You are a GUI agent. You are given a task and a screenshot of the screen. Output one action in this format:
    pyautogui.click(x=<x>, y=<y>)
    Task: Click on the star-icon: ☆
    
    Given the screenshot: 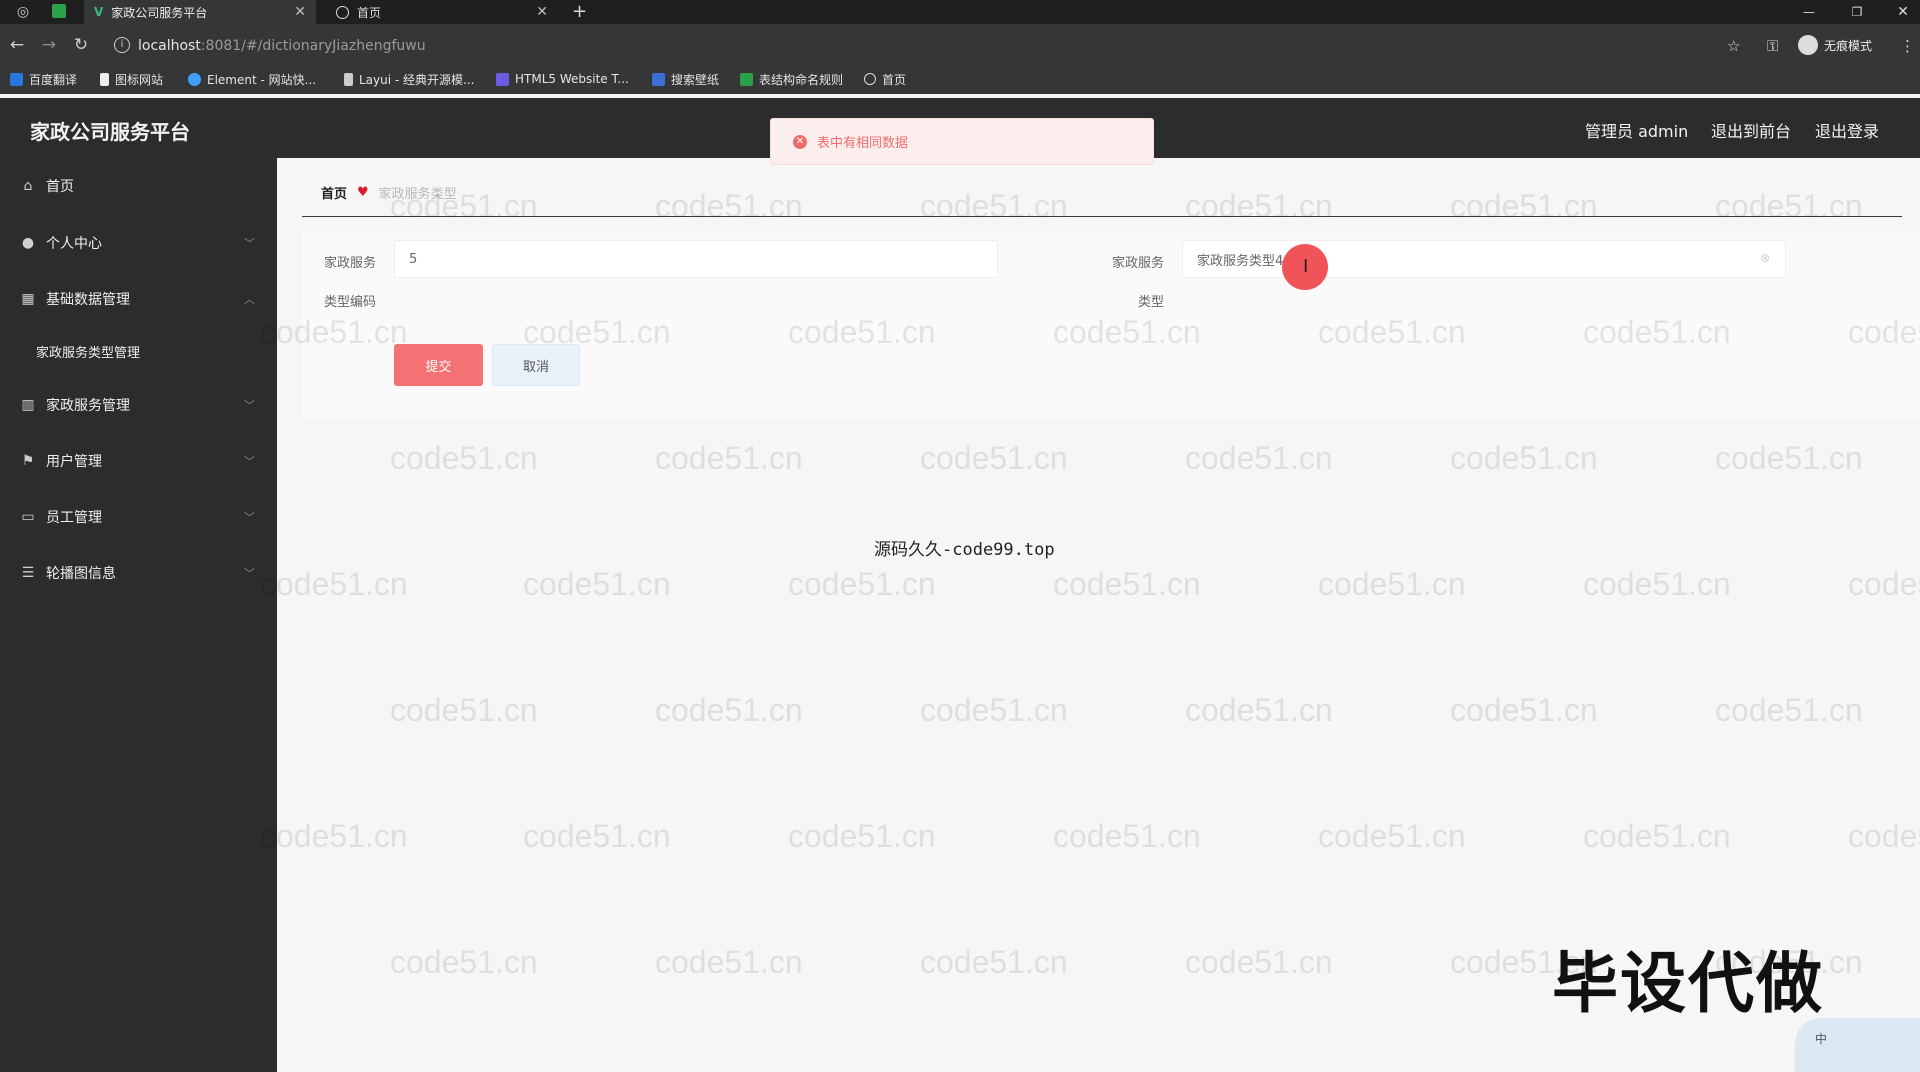 What is the action you would take?
    pyautogui.click(x=1733, y=46)
    